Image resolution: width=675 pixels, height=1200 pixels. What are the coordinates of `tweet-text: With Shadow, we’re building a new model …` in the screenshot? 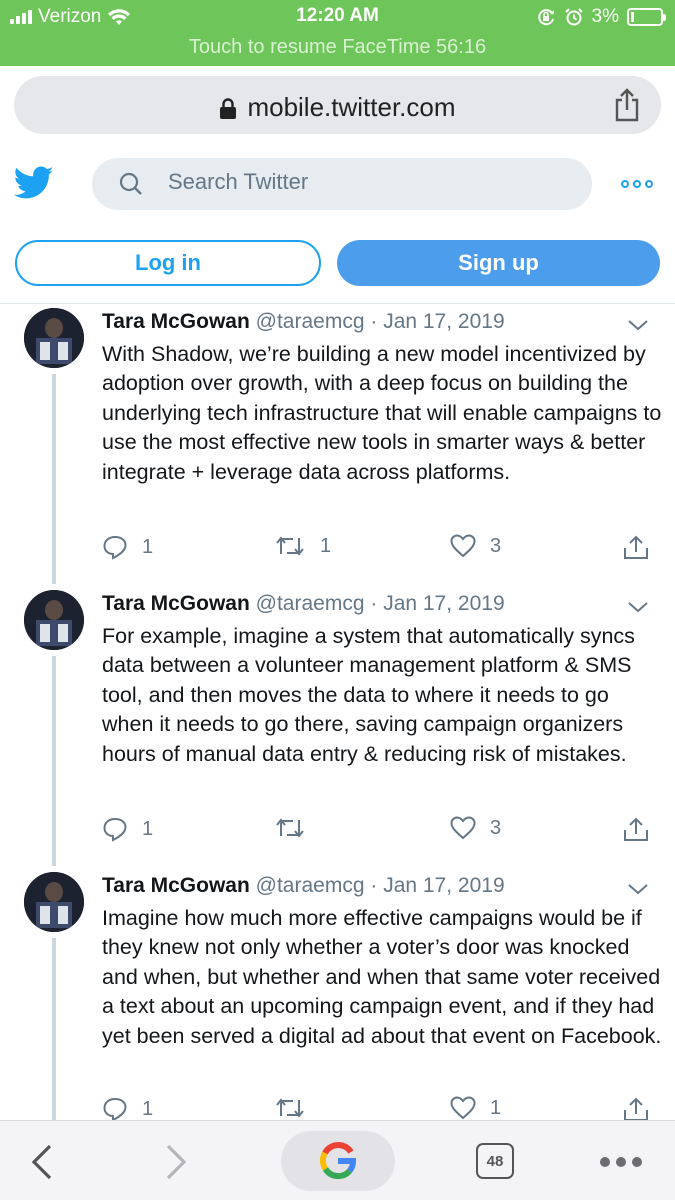 It's located at (382, 413).